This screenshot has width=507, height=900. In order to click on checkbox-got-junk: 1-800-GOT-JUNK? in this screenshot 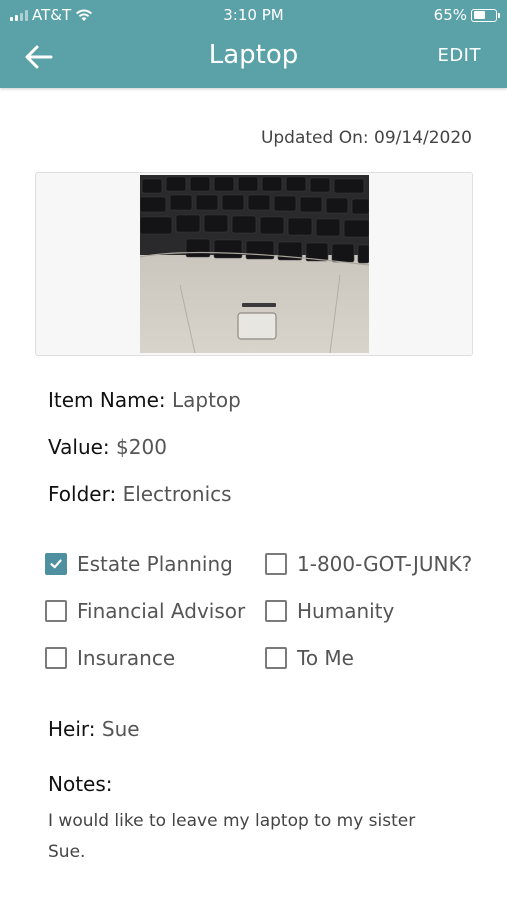, I will do `click(368, 564)`.